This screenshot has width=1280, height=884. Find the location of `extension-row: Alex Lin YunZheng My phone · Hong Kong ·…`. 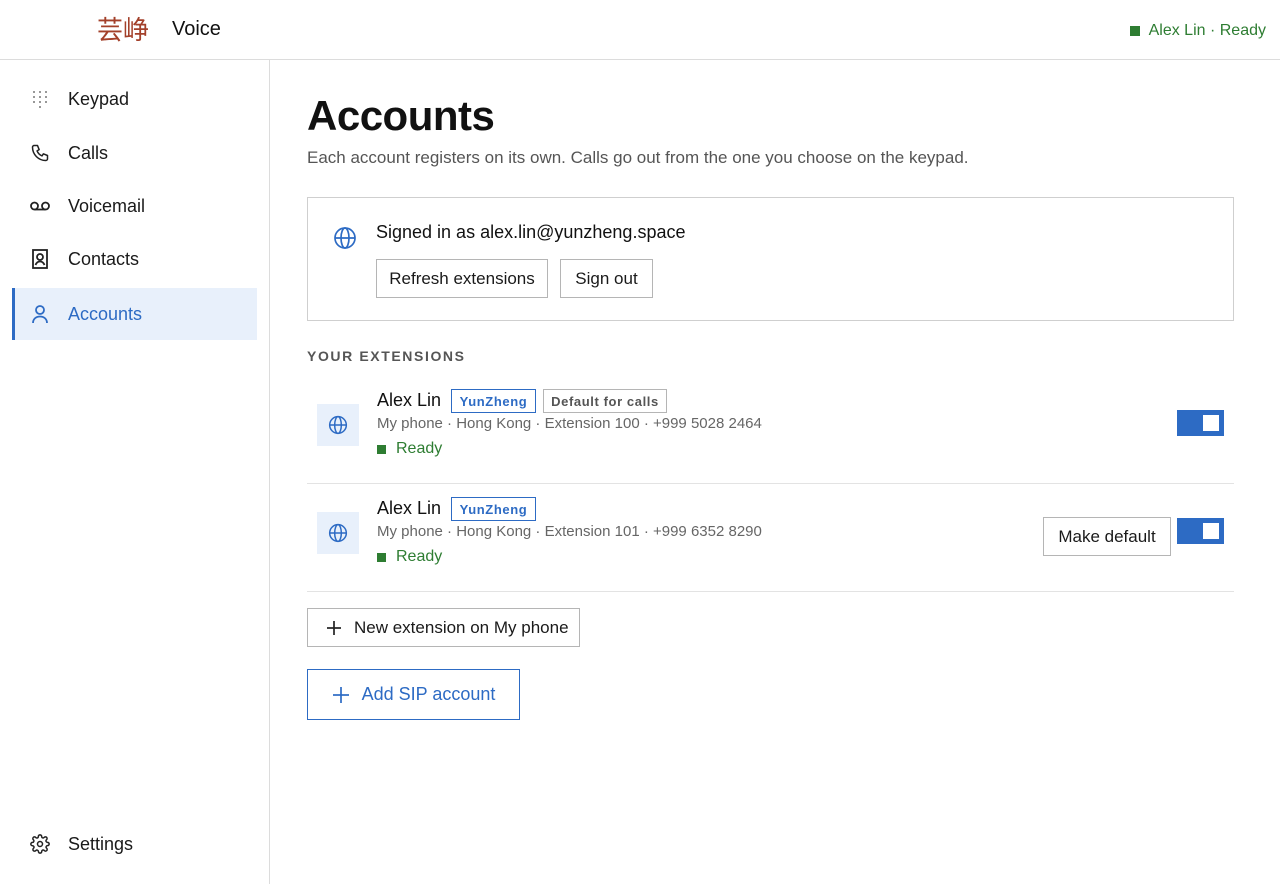

extension-row: Alex Lin YunZheng My phone · Hong Kong ·… is located at coordinates (770, 538).